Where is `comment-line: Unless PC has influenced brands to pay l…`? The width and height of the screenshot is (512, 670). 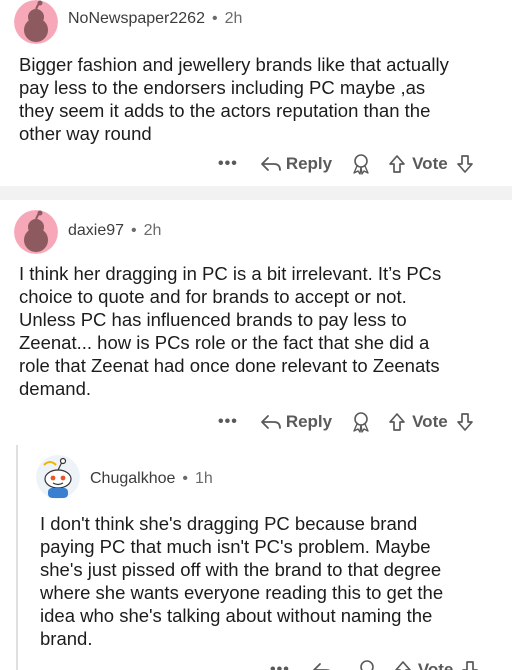
comment-line: Unless PC has influenced brands to pay l… is located at coordinates (213, 319).